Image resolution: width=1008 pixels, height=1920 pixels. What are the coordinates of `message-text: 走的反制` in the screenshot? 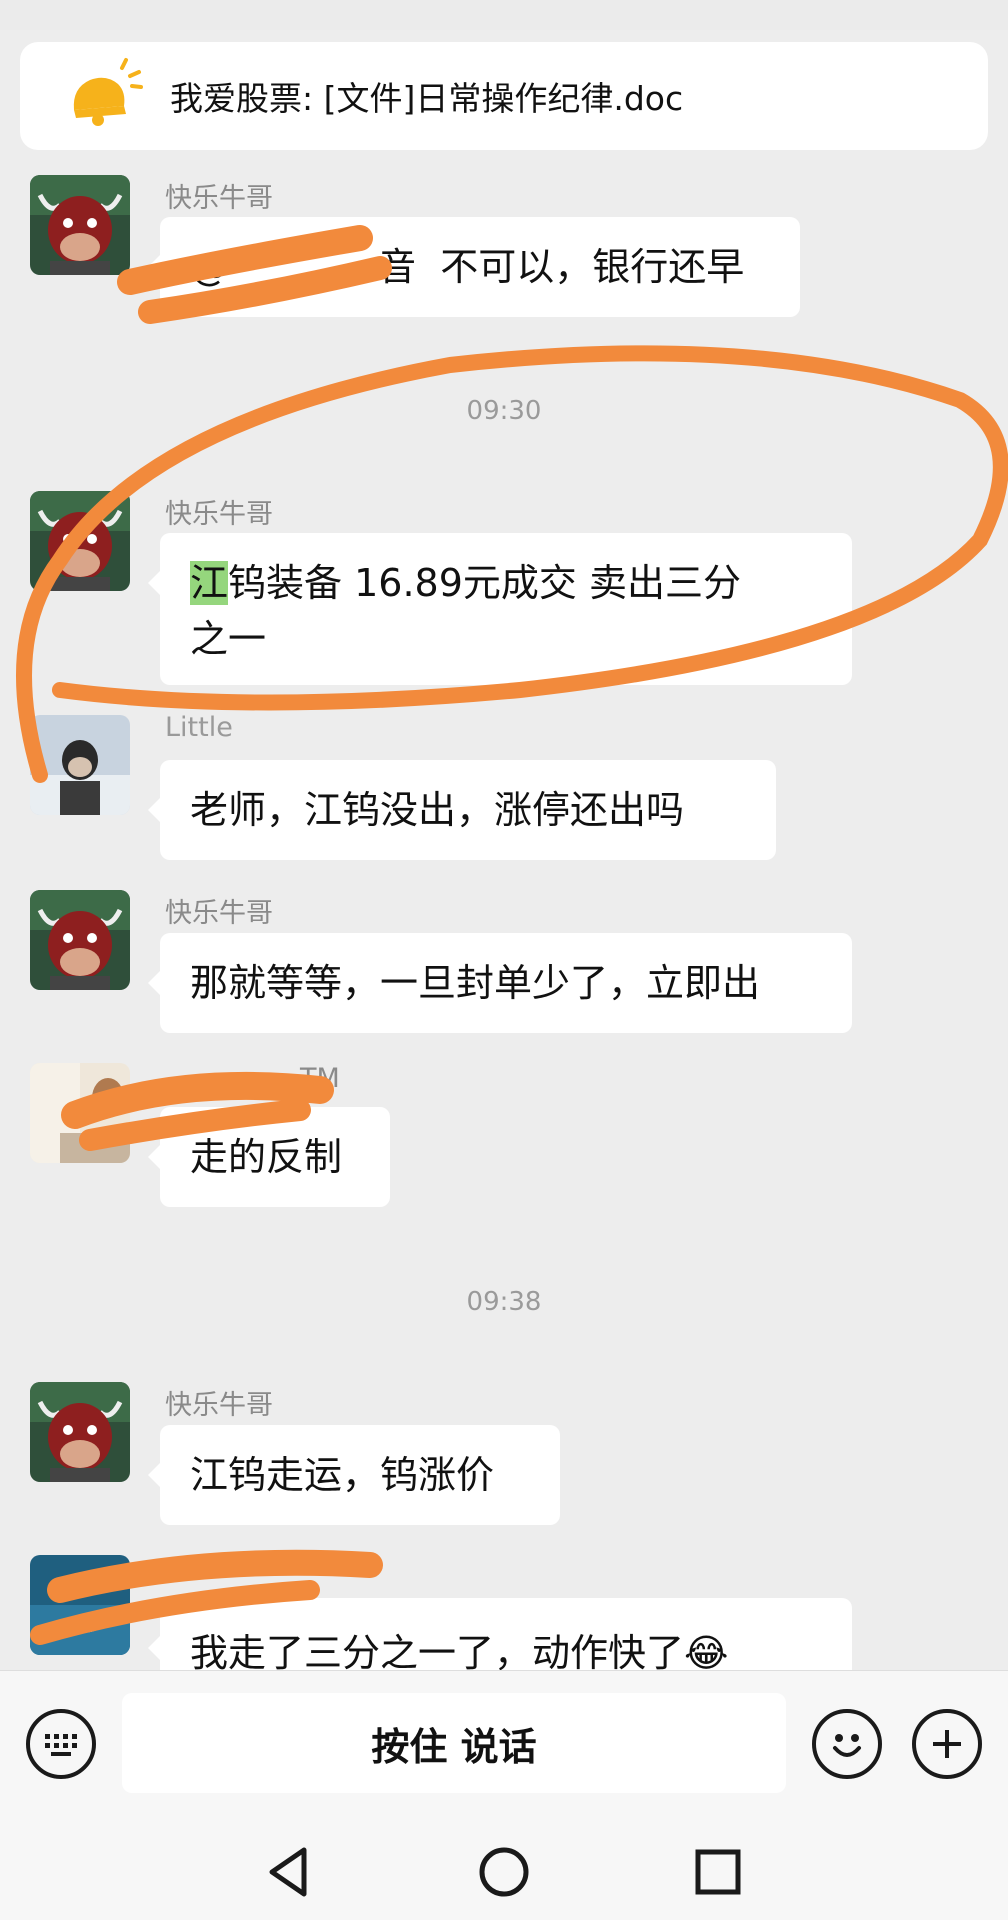 It's located at (266, 1157).